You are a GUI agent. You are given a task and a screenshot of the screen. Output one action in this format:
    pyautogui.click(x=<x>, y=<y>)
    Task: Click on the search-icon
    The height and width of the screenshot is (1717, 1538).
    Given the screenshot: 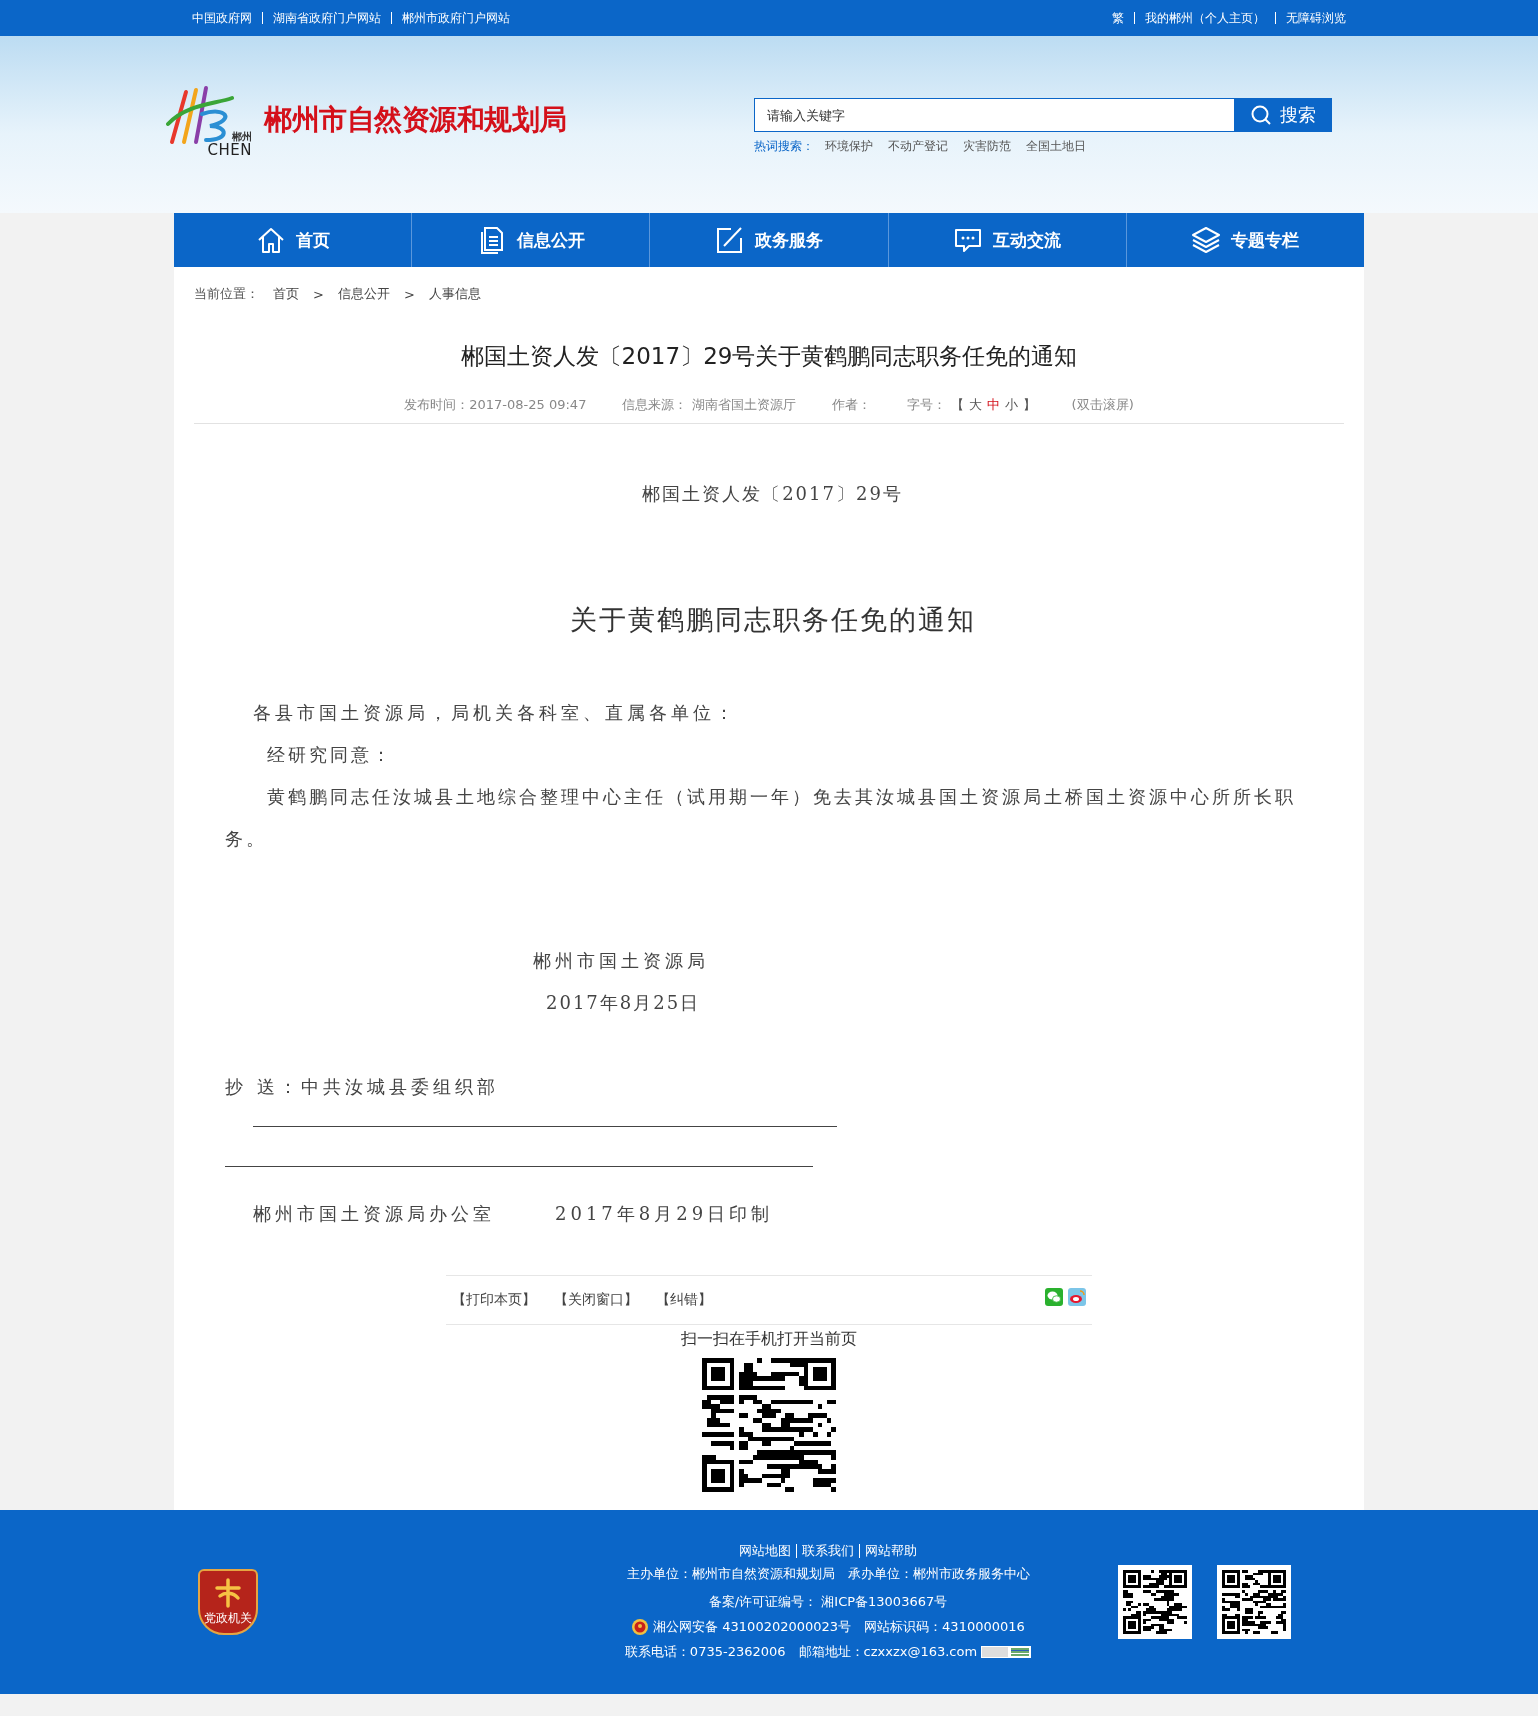 What is the action you would take?
    pyautogui.click(x=1261, y=115)
    